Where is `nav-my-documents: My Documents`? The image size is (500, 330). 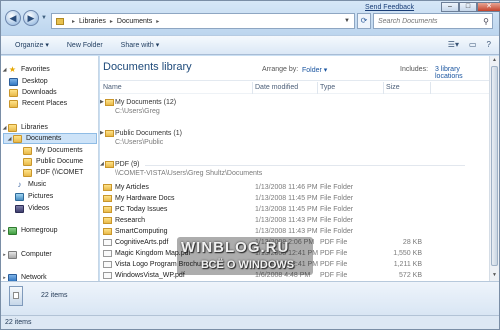
nav-my-documents: My Documents is located at coordinates (60, 150).